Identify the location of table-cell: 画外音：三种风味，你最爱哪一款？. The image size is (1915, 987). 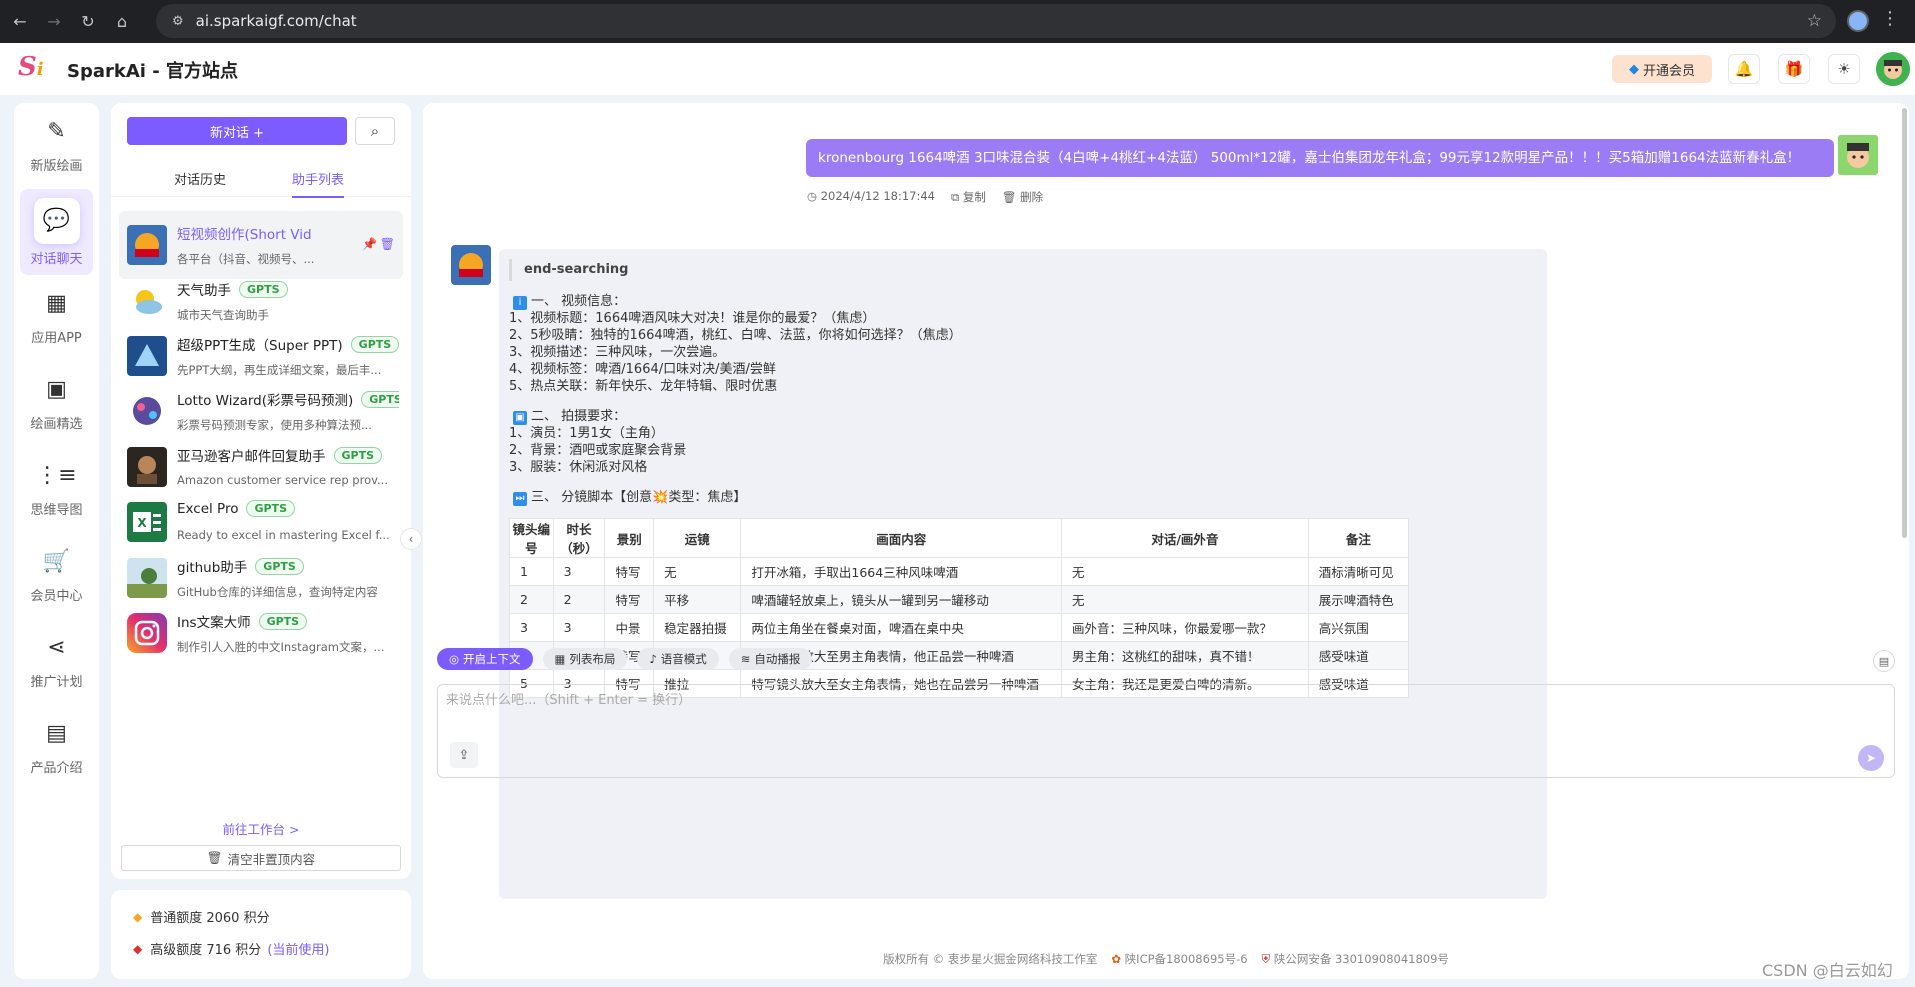
(1185, 627).